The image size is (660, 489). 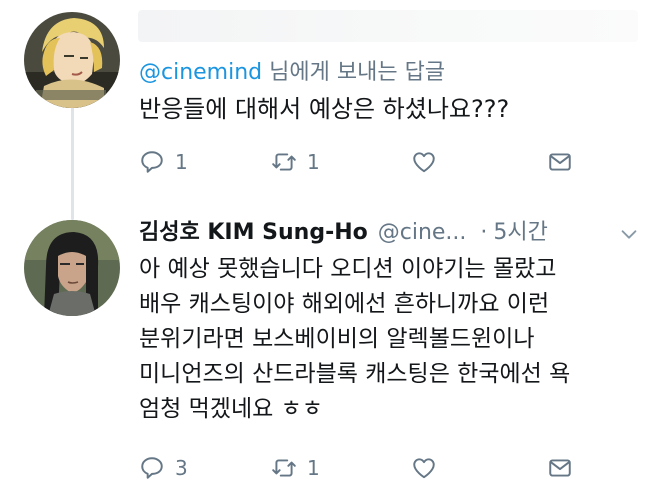 I want to click on reply-to-line: @cinemind 님에게 보내는 답글, so click(x=292, y=73).